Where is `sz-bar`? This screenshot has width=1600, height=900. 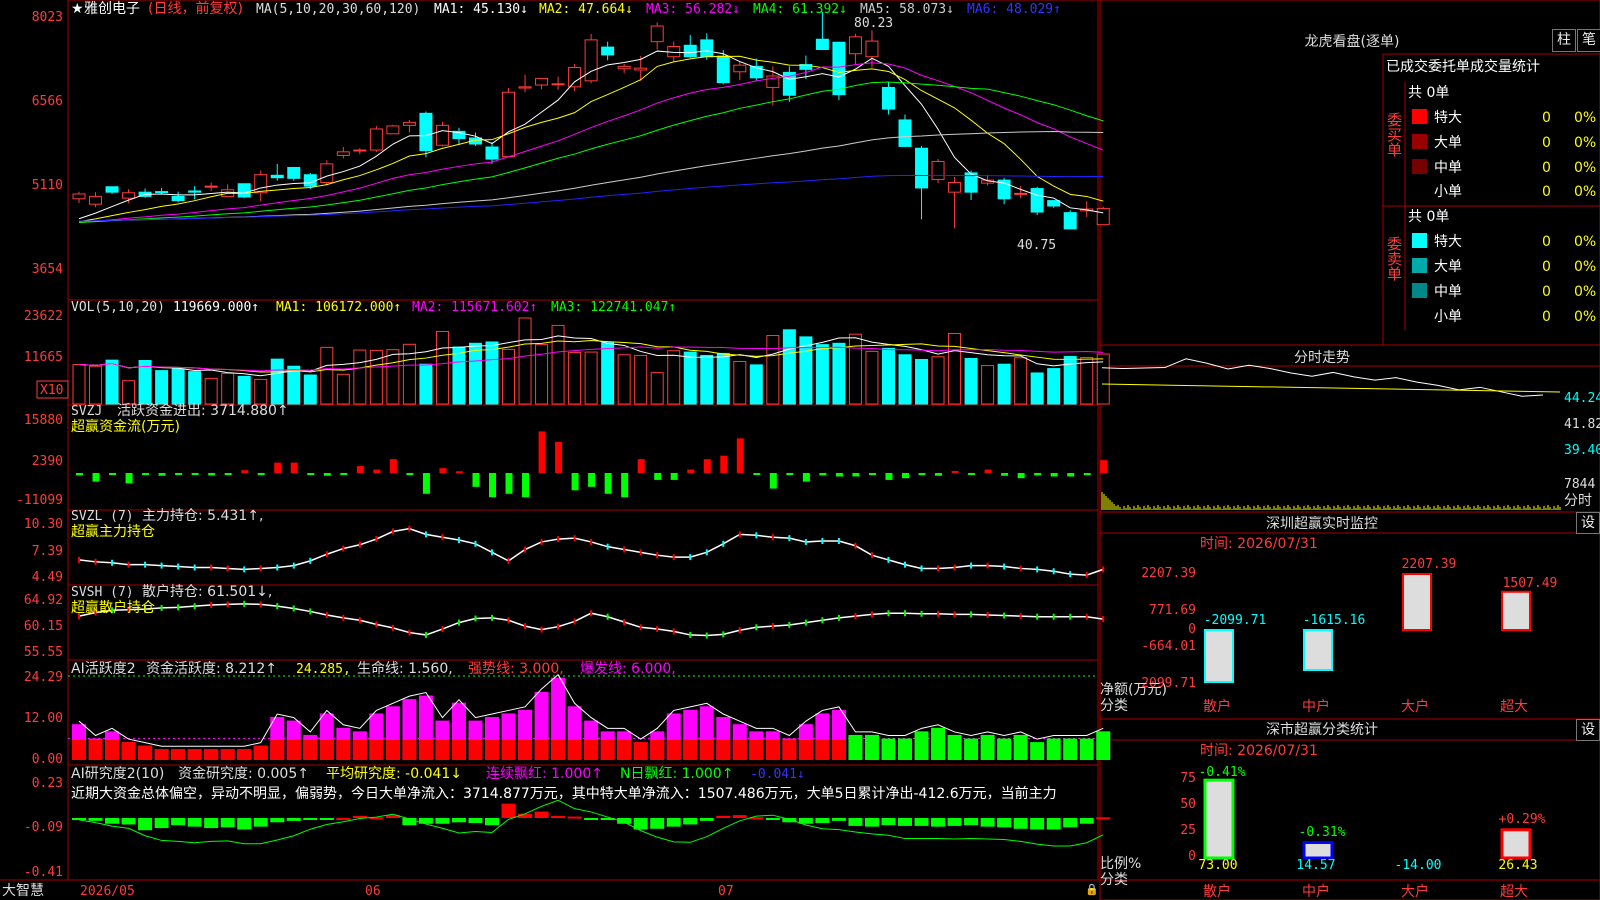
sz-bar is located at coordinates (1318, 650).